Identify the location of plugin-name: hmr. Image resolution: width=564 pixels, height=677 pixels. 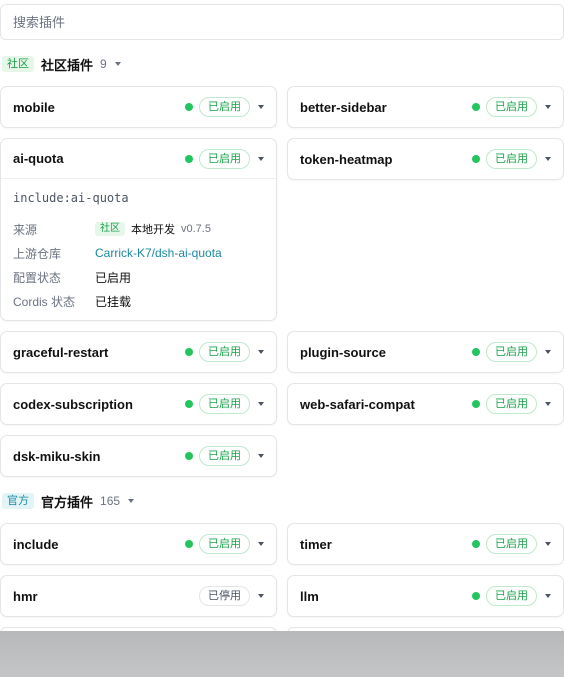
(25, 596).